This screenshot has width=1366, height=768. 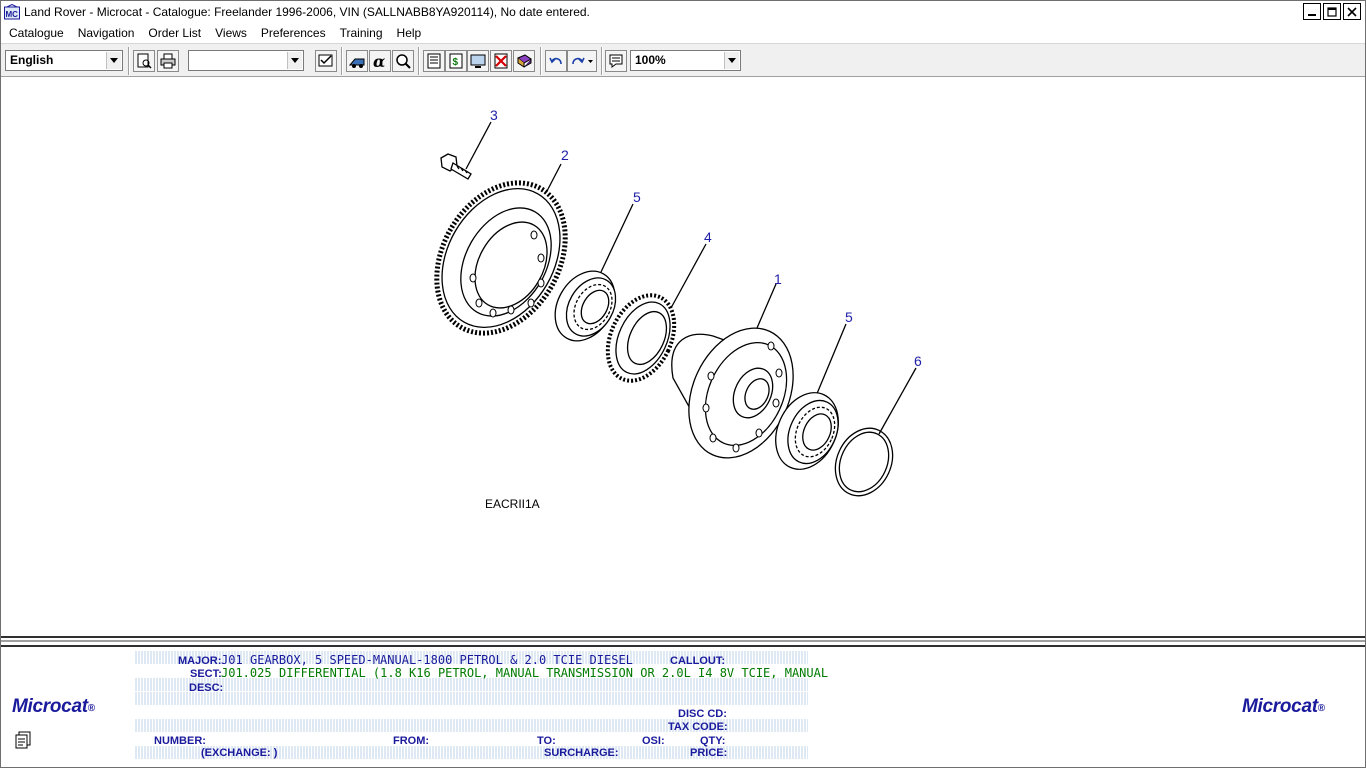 I want to click on sect-code: J01.025, so click(x=246, y=673).